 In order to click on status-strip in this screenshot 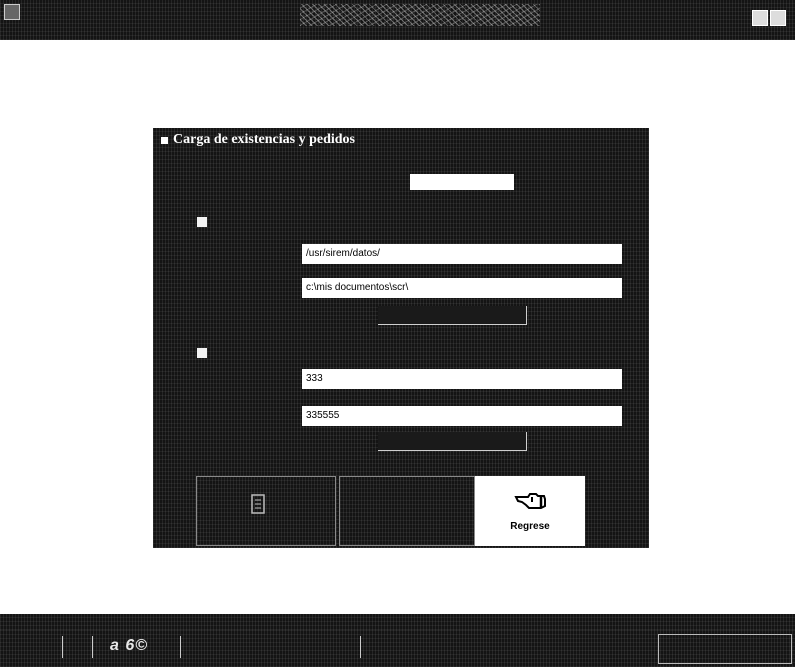, I will do `click(397, 622)`.